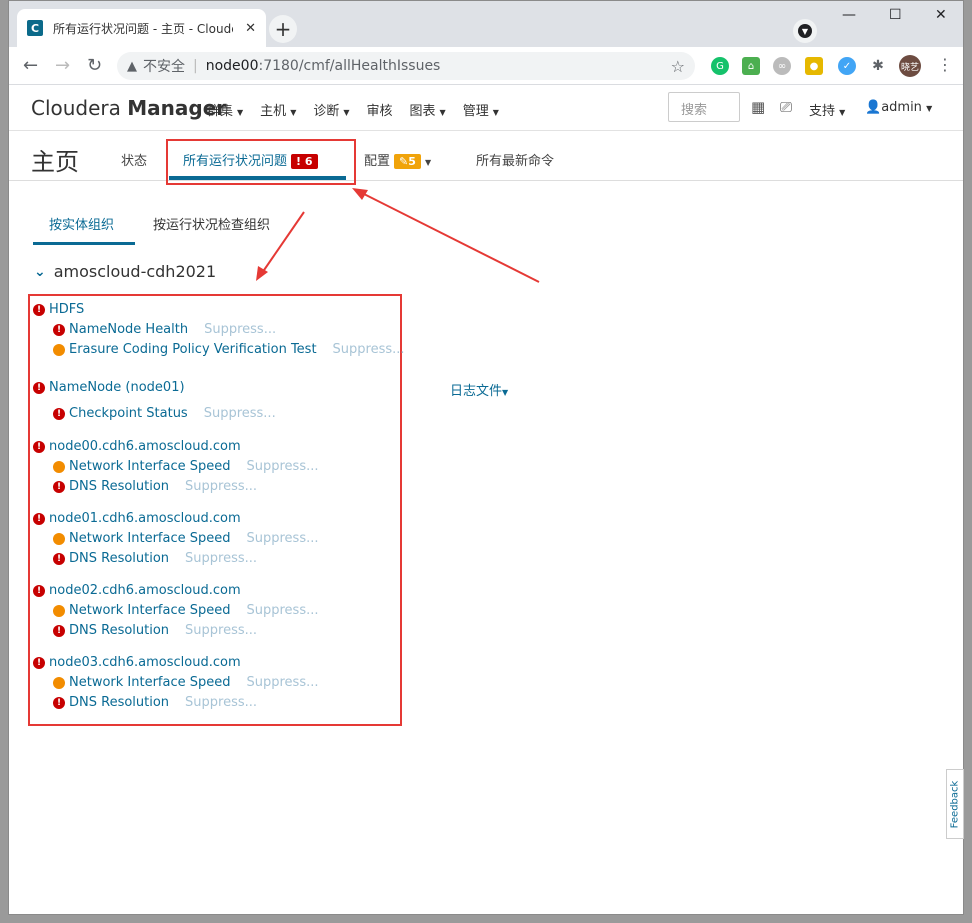 This screenshot has width=972, height=923. What do you see at coordinates (449, 237) in the screenshot?
I see `annotation-arrow-to-tab` at bounding box center [449, 237].